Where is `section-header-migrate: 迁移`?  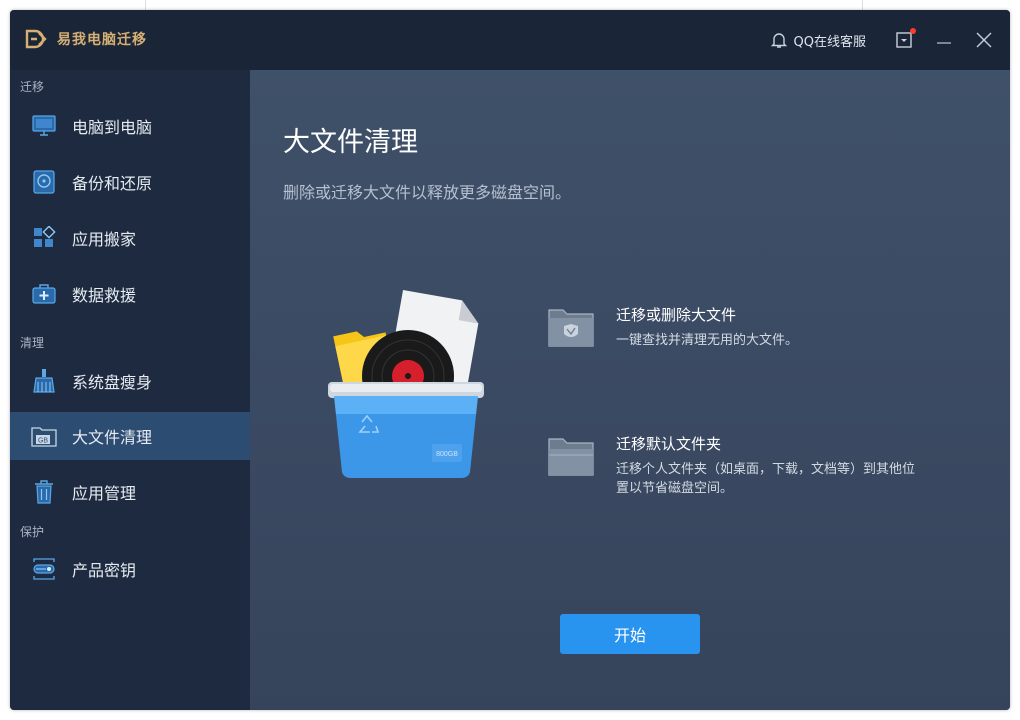 section-header-migrate: 迁移 is located at coordinates (32, 87).